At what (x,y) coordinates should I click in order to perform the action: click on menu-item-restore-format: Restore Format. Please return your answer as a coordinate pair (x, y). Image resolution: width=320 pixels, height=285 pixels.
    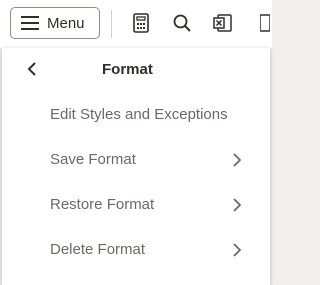
    Looking at the image, I should click on (136, 204).